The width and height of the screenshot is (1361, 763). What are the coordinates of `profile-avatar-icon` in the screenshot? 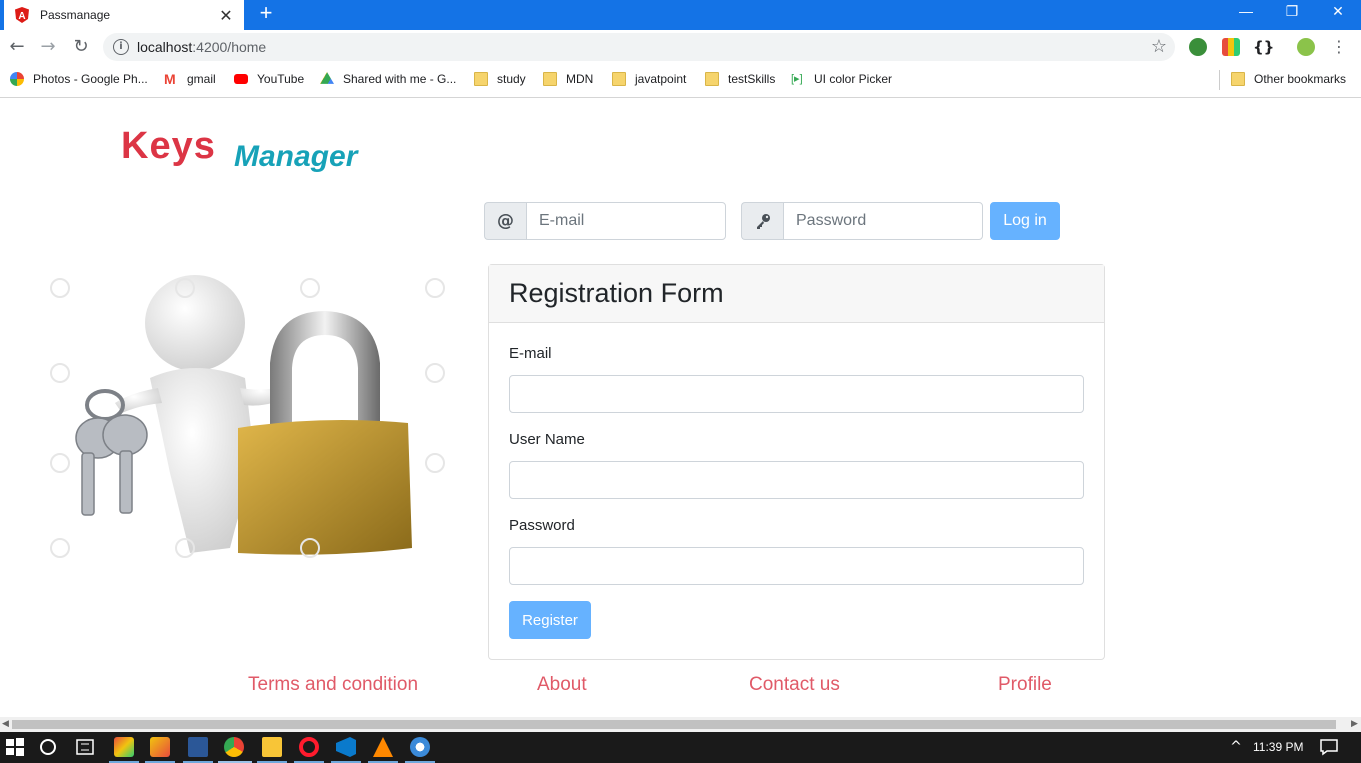 It's located at (1306, 47).